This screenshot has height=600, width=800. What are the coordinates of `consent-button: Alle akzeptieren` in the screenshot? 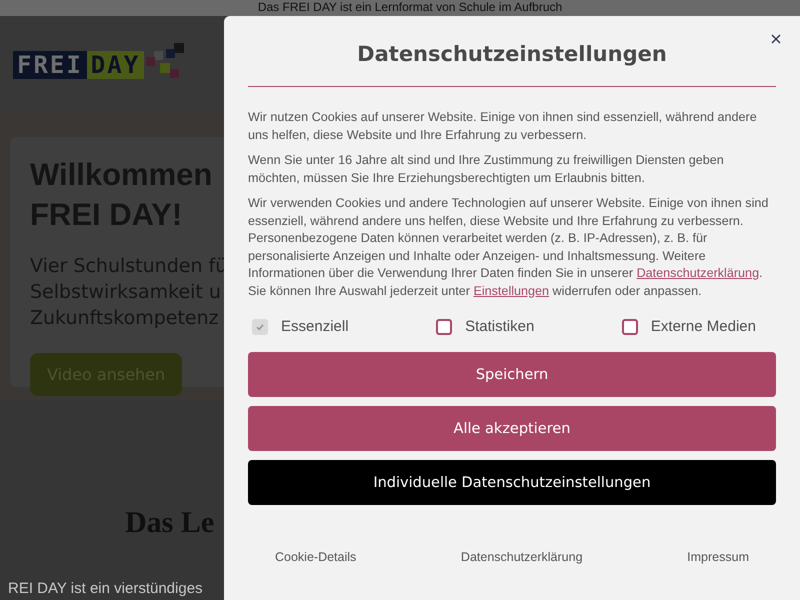 It's located at (512, 428).